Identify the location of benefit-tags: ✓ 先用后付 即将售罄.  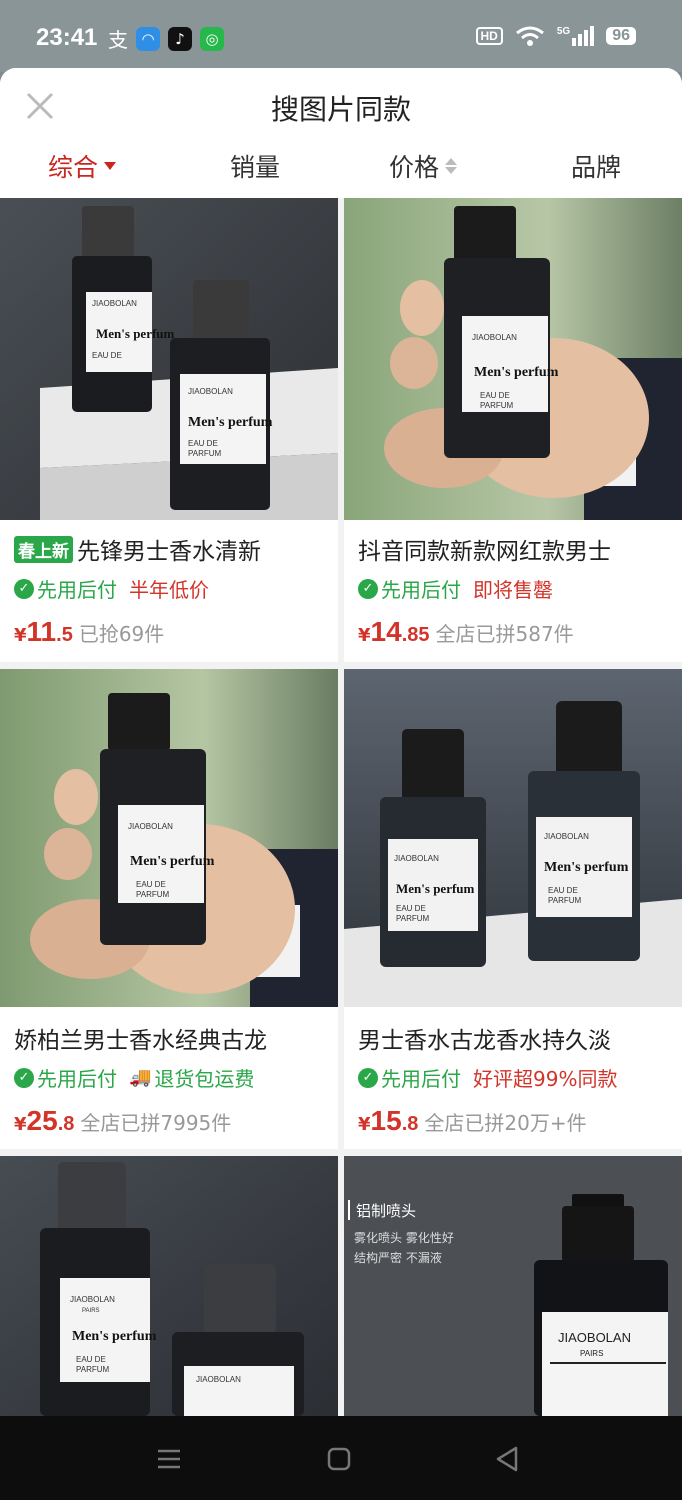
(455, 588).